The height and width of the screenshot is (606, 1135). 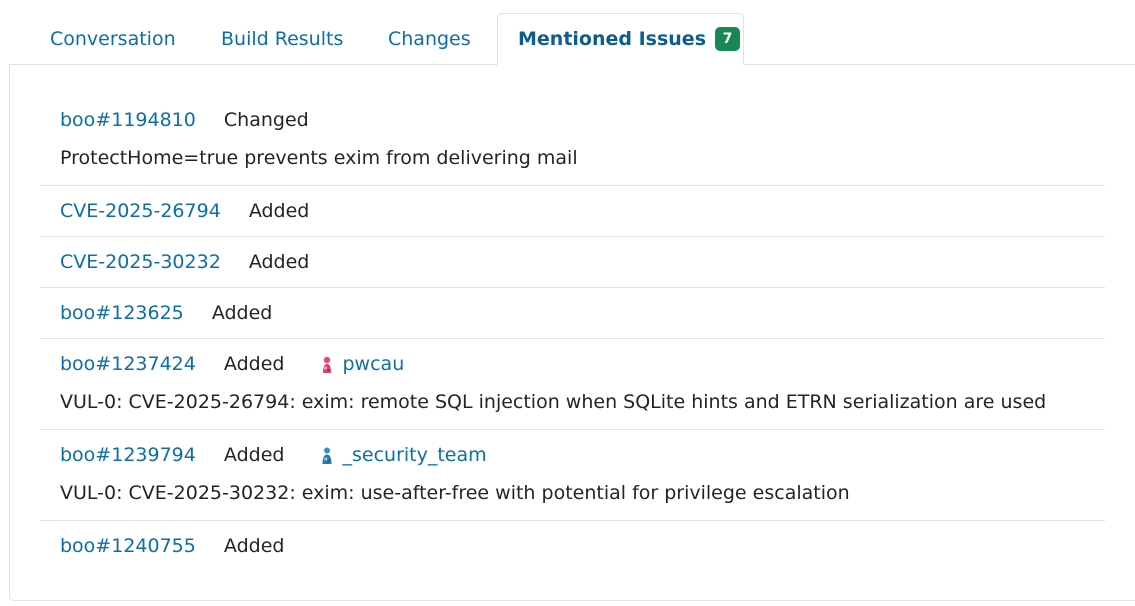 I want to click on issue-link: boo#1239794, so click(x=128, y=455).